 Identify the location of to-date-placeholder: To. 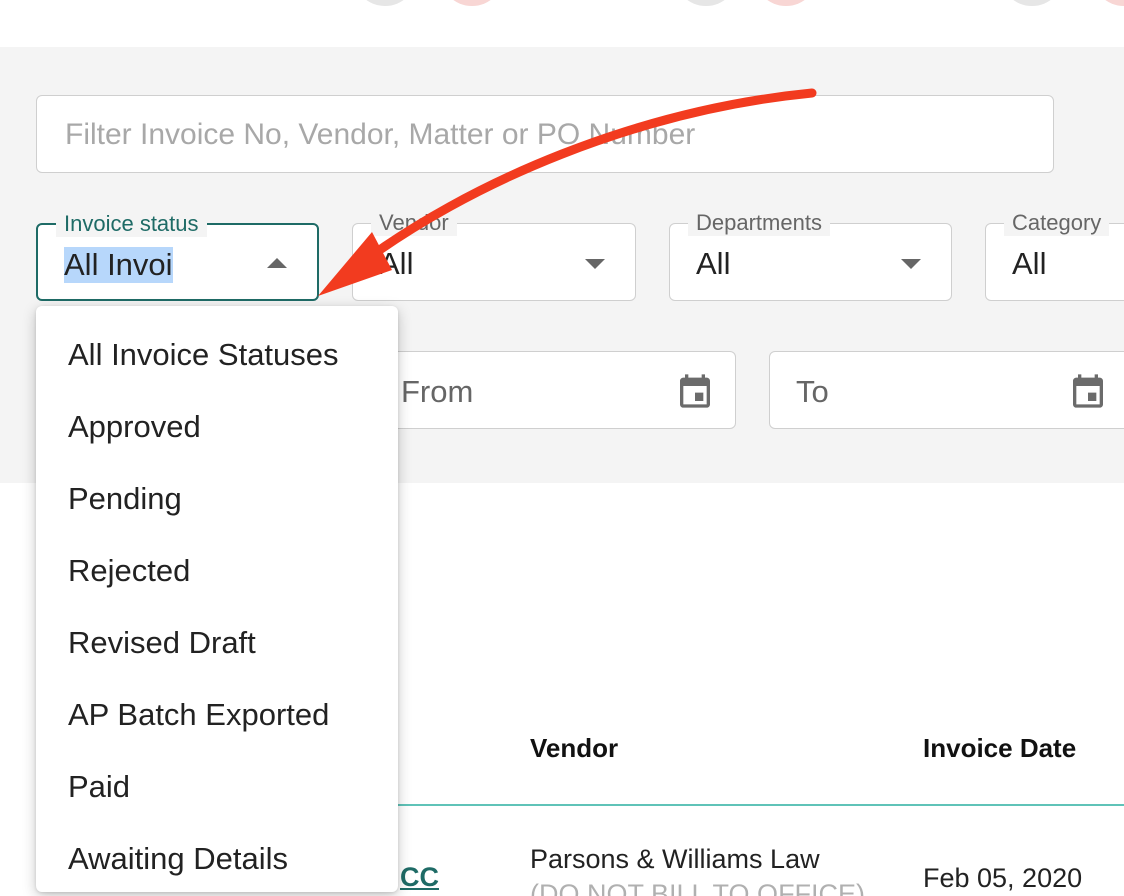
(812, 391).